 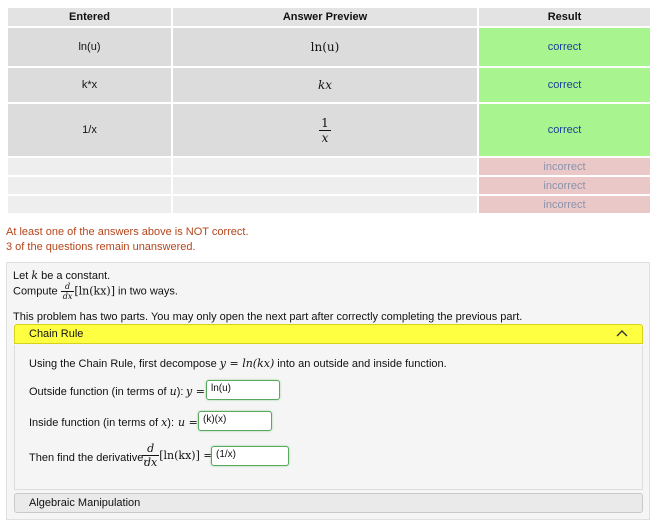 I want to click on preview-cell: 1 x, so click(x=325, y=130).